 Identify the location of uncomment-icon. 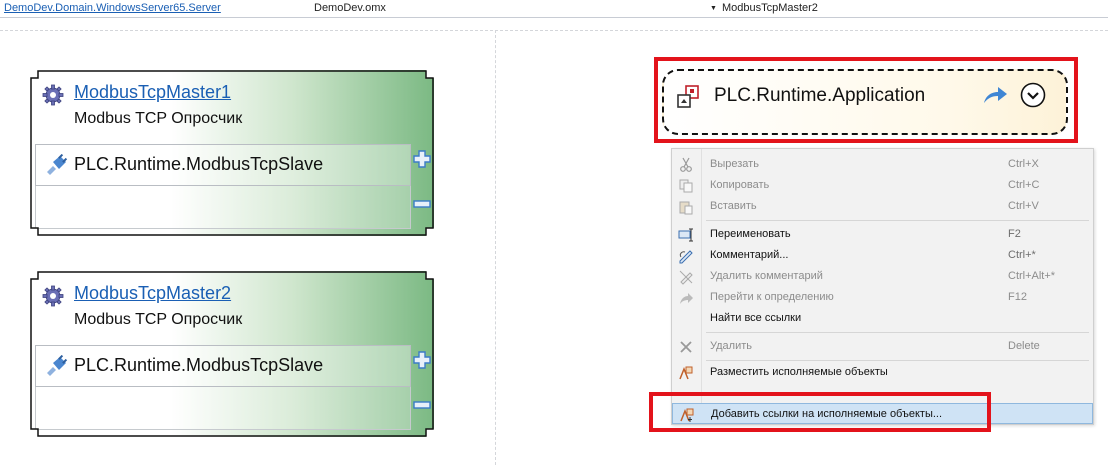
(686, 277).